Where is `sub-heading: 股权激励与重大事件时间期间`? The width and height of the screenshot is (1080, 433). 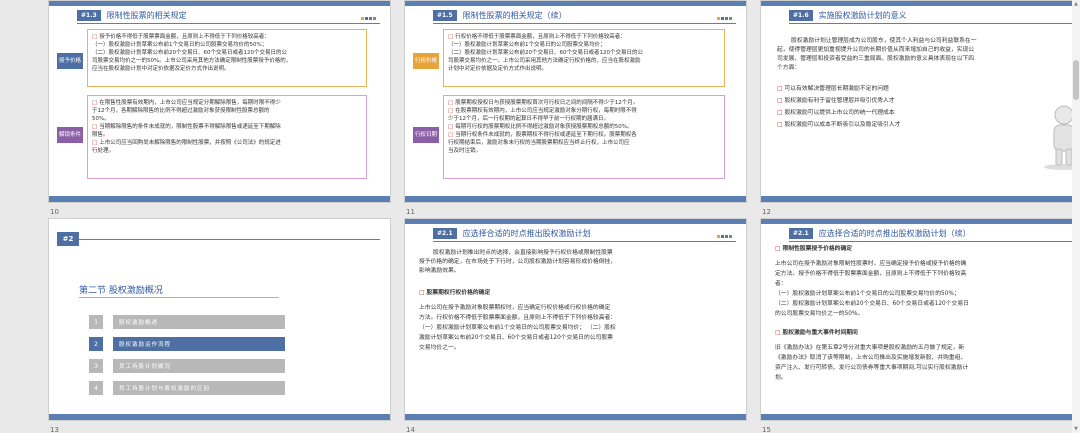
sub-heading: 股权激励与重大事件时间期间 is located at coordinates (816, 333).